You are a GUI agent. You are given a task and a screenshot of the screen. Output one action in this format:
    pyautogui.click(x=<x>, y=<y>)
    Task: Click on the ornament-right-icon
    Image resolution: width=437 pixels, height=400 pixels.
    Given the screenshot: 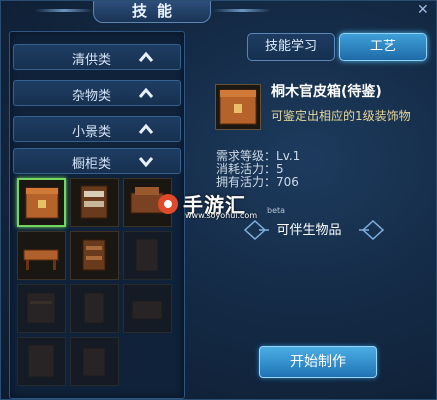 What is the action you would take?
    pyautogui.click(x=372, y=230)
    